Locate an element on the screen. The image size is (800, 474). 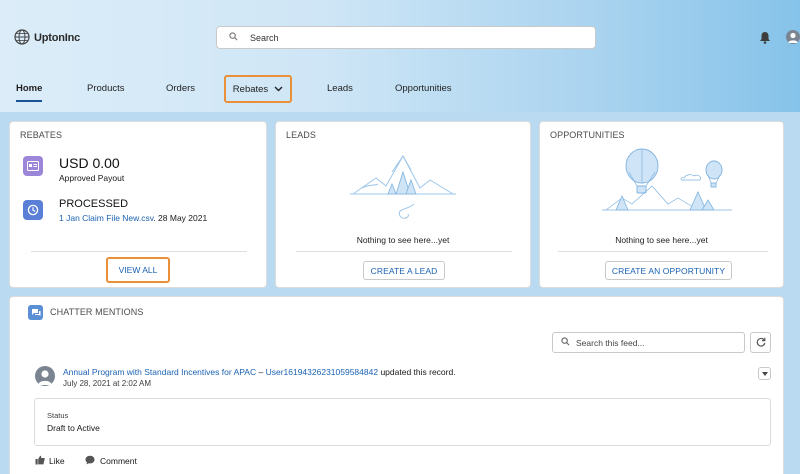
brand-name: UptonInc is located at coordinates (57, 38).